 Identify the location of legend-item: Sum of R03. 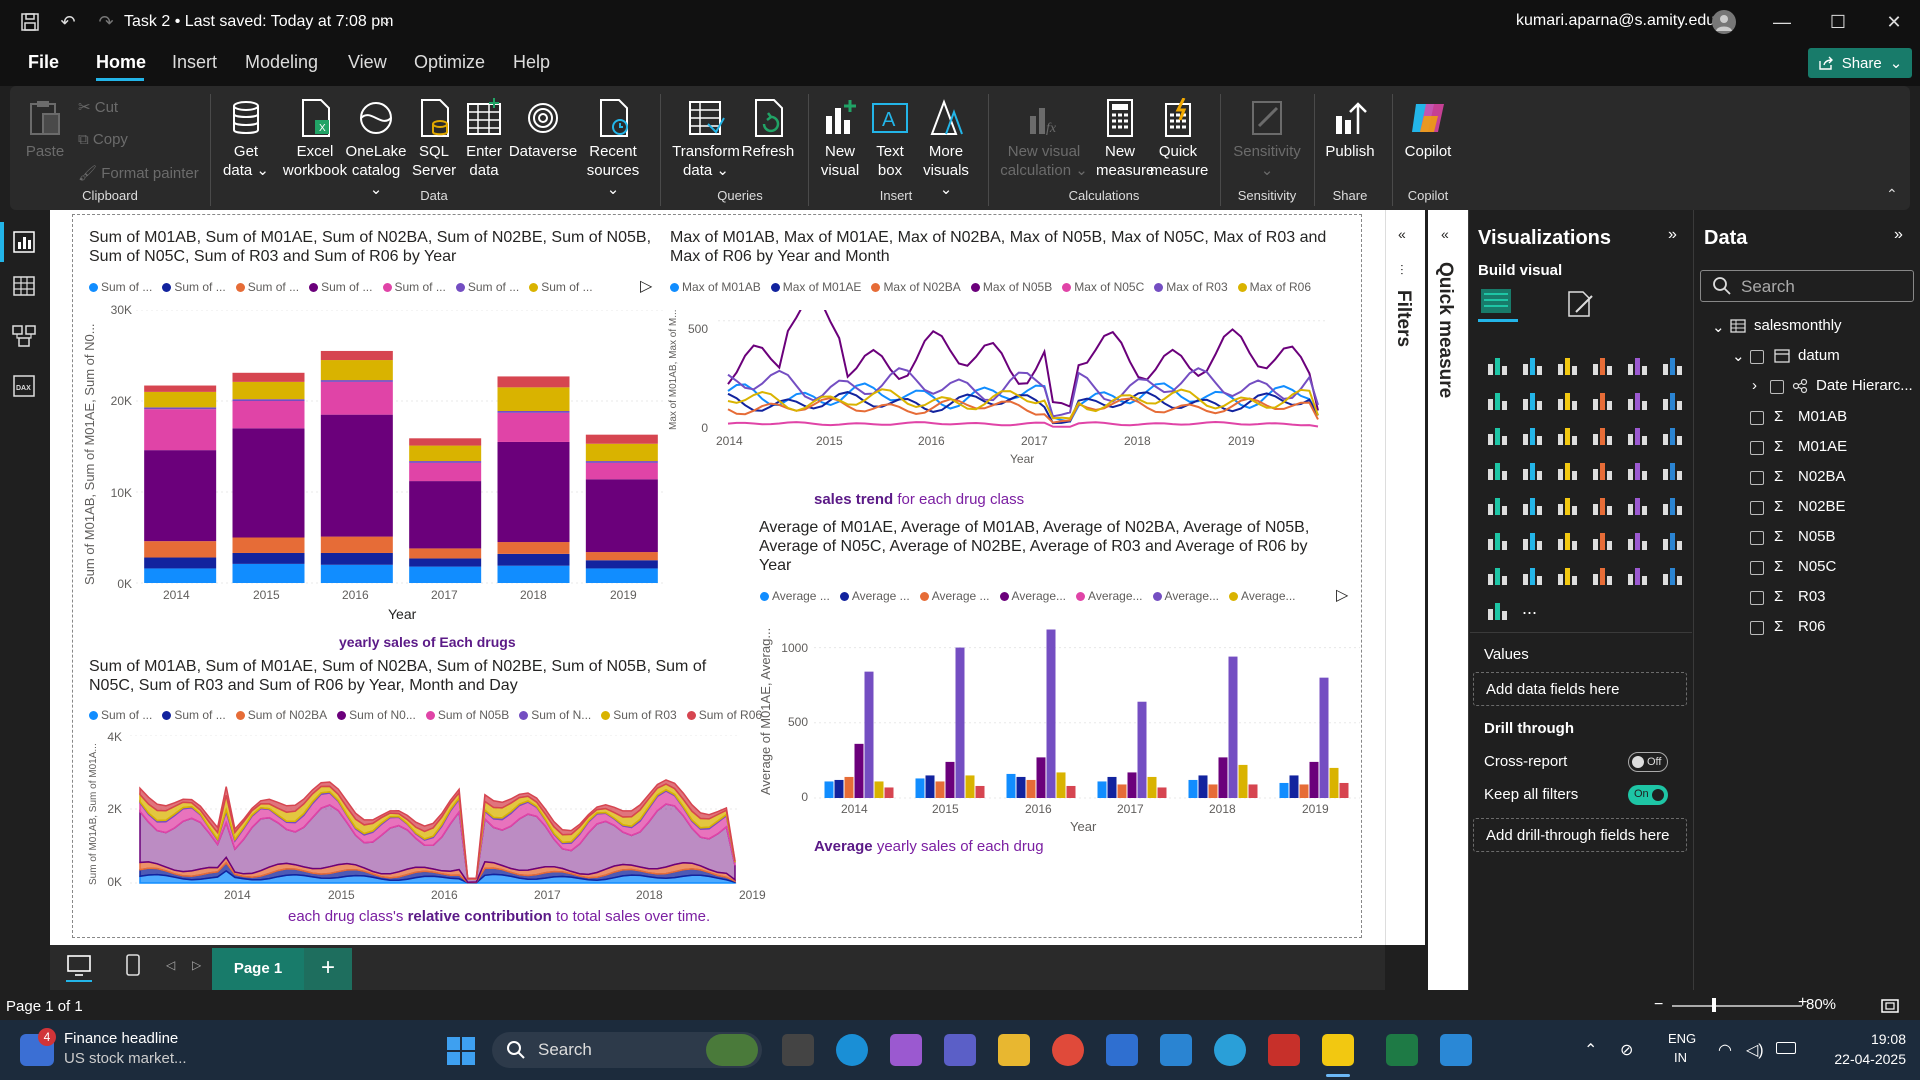
(639, 715).